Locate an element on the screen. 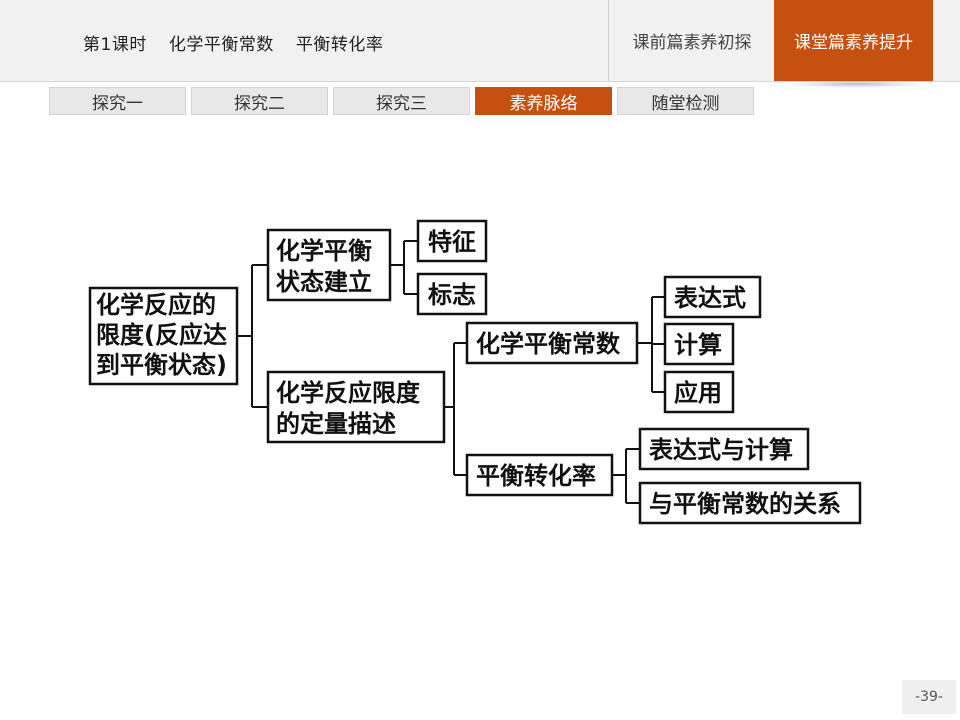 The width and height of the screenshot is (960, 720). node-application: 应用 is located at coordinates (698, 393).